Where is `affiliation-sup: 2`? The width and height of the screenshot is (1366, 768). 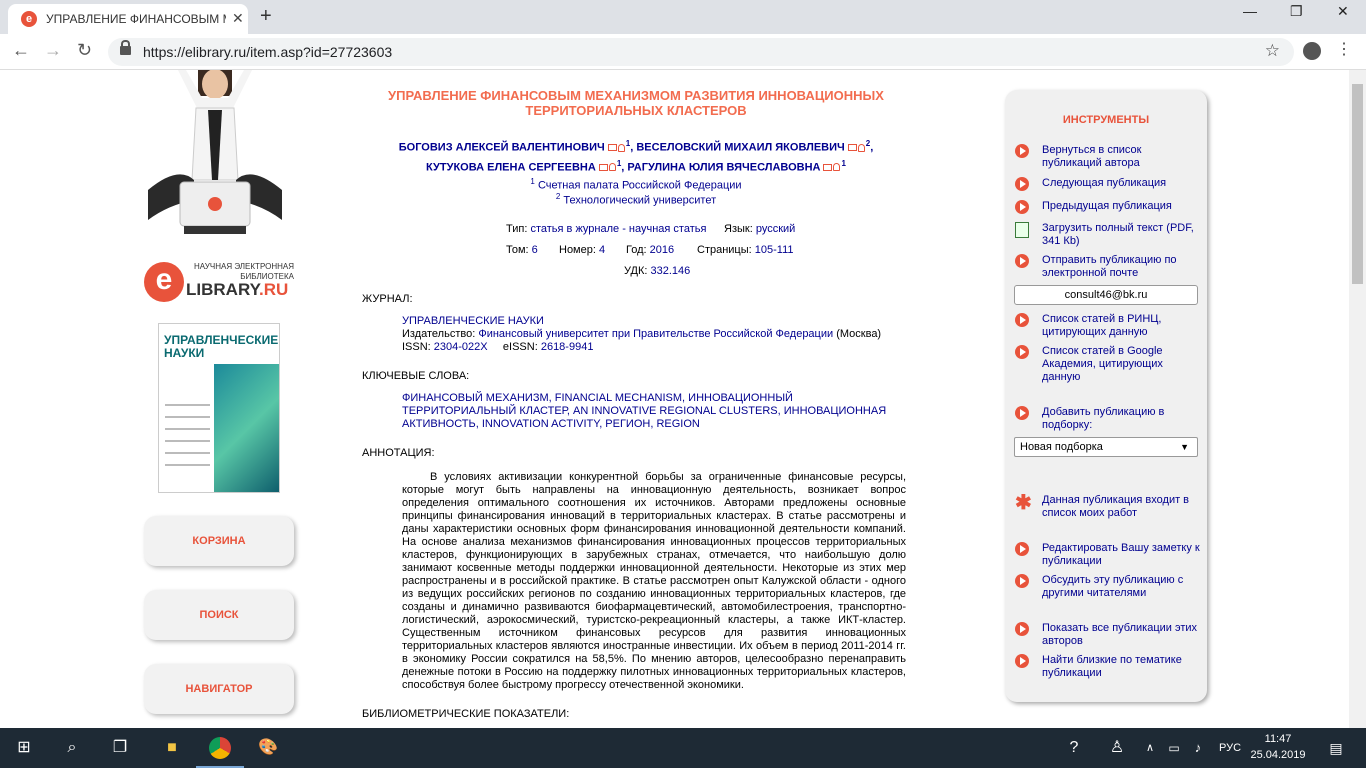 affiliation-sup: 2 is located at coordinates (868, 143).